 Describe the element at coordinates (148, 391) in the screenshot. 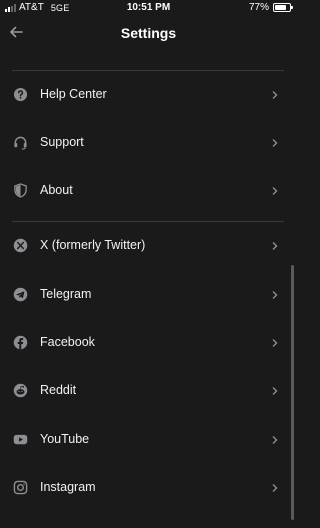

I see `settings-row-reddit: Reddit` at that location.